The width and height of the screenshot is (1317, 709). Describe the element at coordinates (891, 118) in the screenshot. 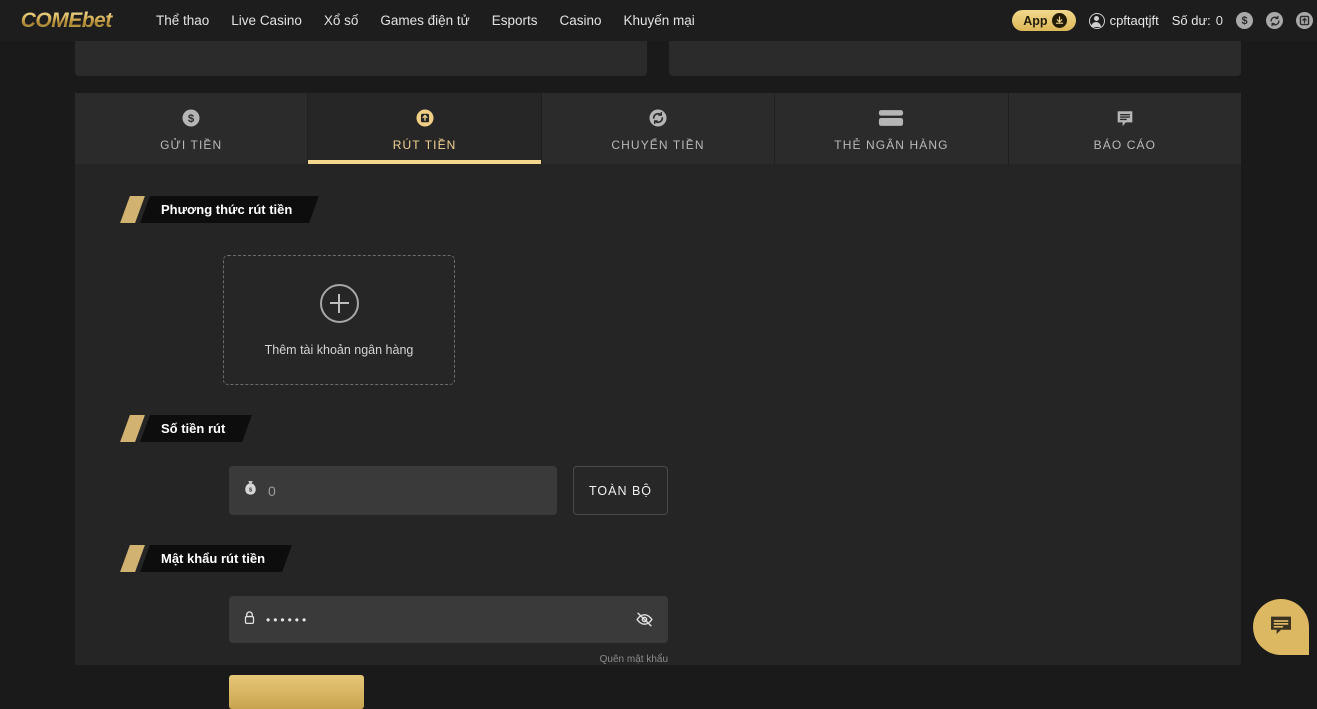

I see `bank-card-icon` at that location.